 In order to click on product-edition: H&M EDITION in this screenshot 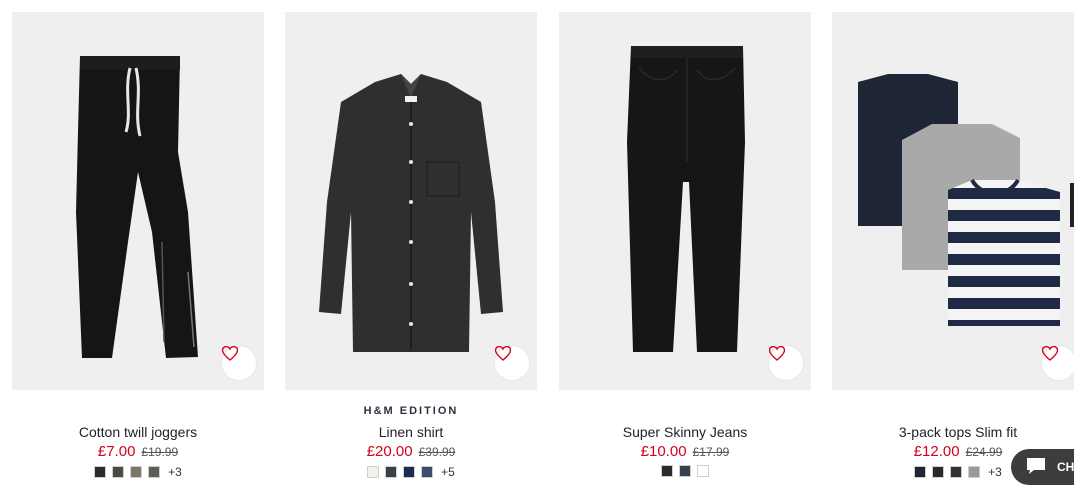, I will do `click(411, 411)`.